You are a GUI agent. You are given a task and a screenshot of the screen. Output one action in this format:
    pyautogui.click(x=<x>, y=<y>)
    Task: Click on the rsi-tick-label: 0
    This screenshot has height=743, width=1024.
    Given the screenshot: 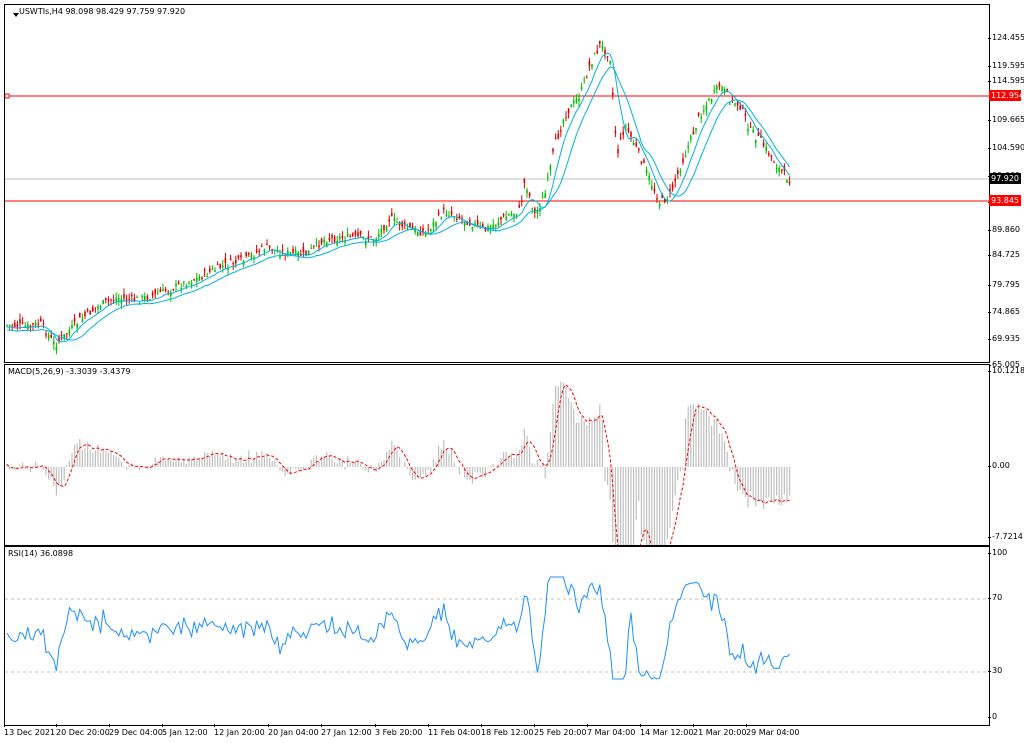 What is the action you would take?
    pyautogui.click(x=992, y=716)
    